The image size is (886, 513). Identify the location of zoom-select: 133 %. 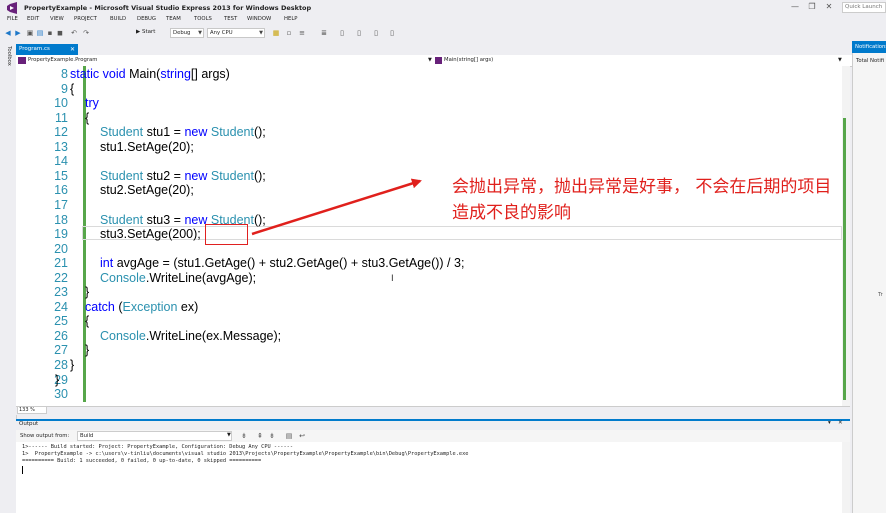
(32, 410).